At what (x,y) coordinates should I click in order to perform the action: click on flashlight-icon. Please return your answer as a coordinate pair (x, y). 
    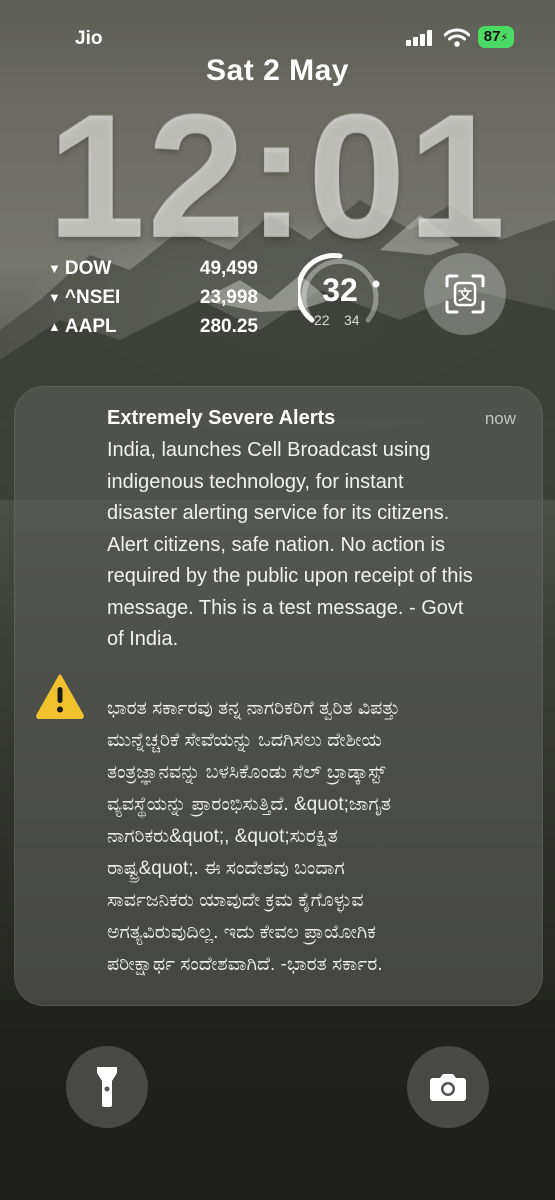
    Looking at the image, I should click on (107, 1087).